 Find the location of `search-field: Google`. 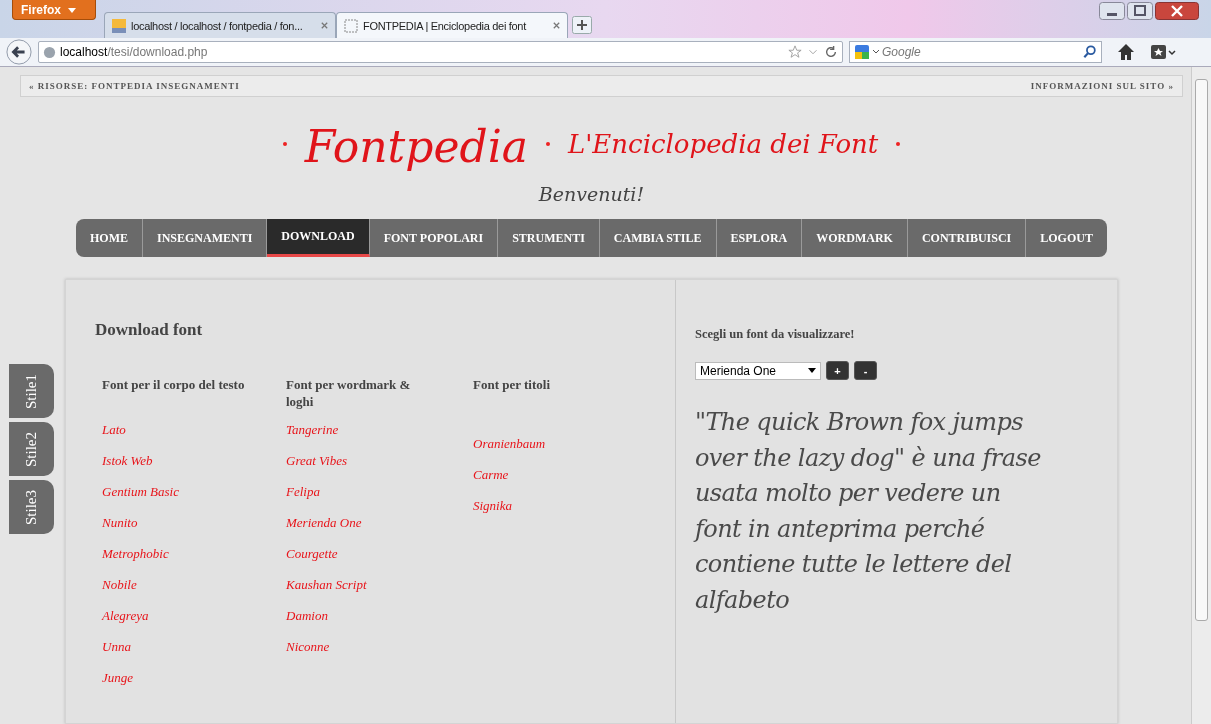

search-field: Google is located at coordinates (975, 52).